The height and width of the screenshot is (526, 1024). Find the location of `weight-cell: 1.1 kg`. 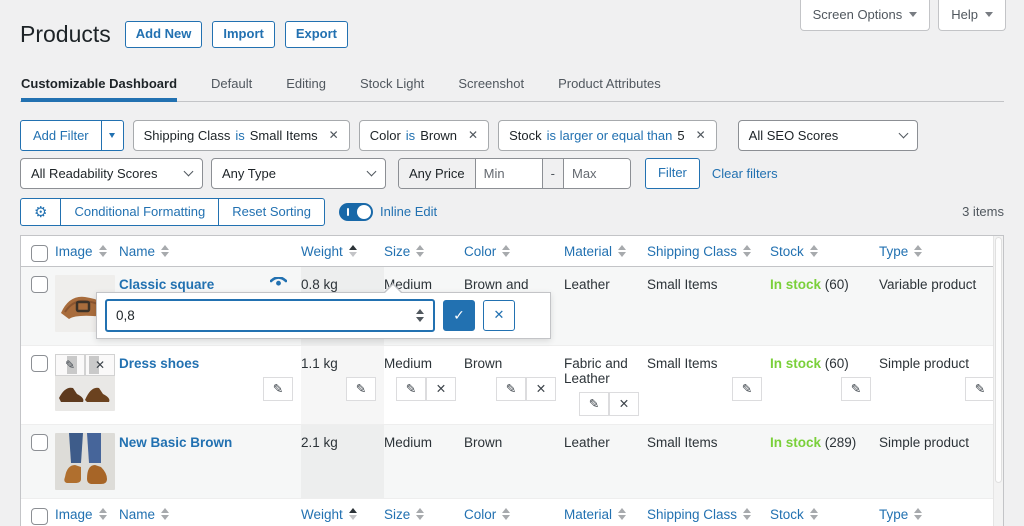

weight-cell: 1.1 kg is located at coordinates (338, 363).